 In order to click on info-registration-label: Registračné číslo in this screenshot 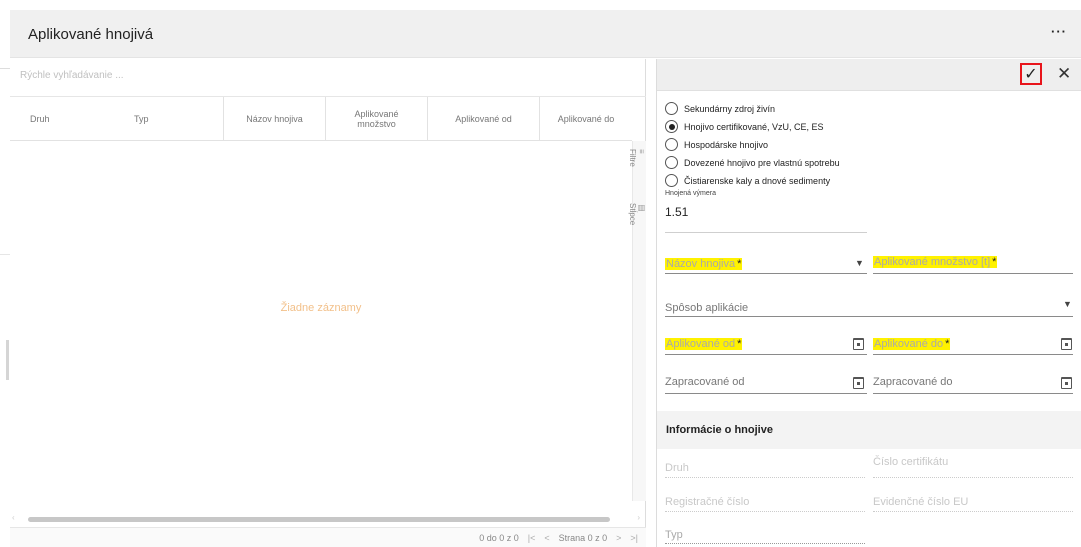, I will do `click(707, 502)`.